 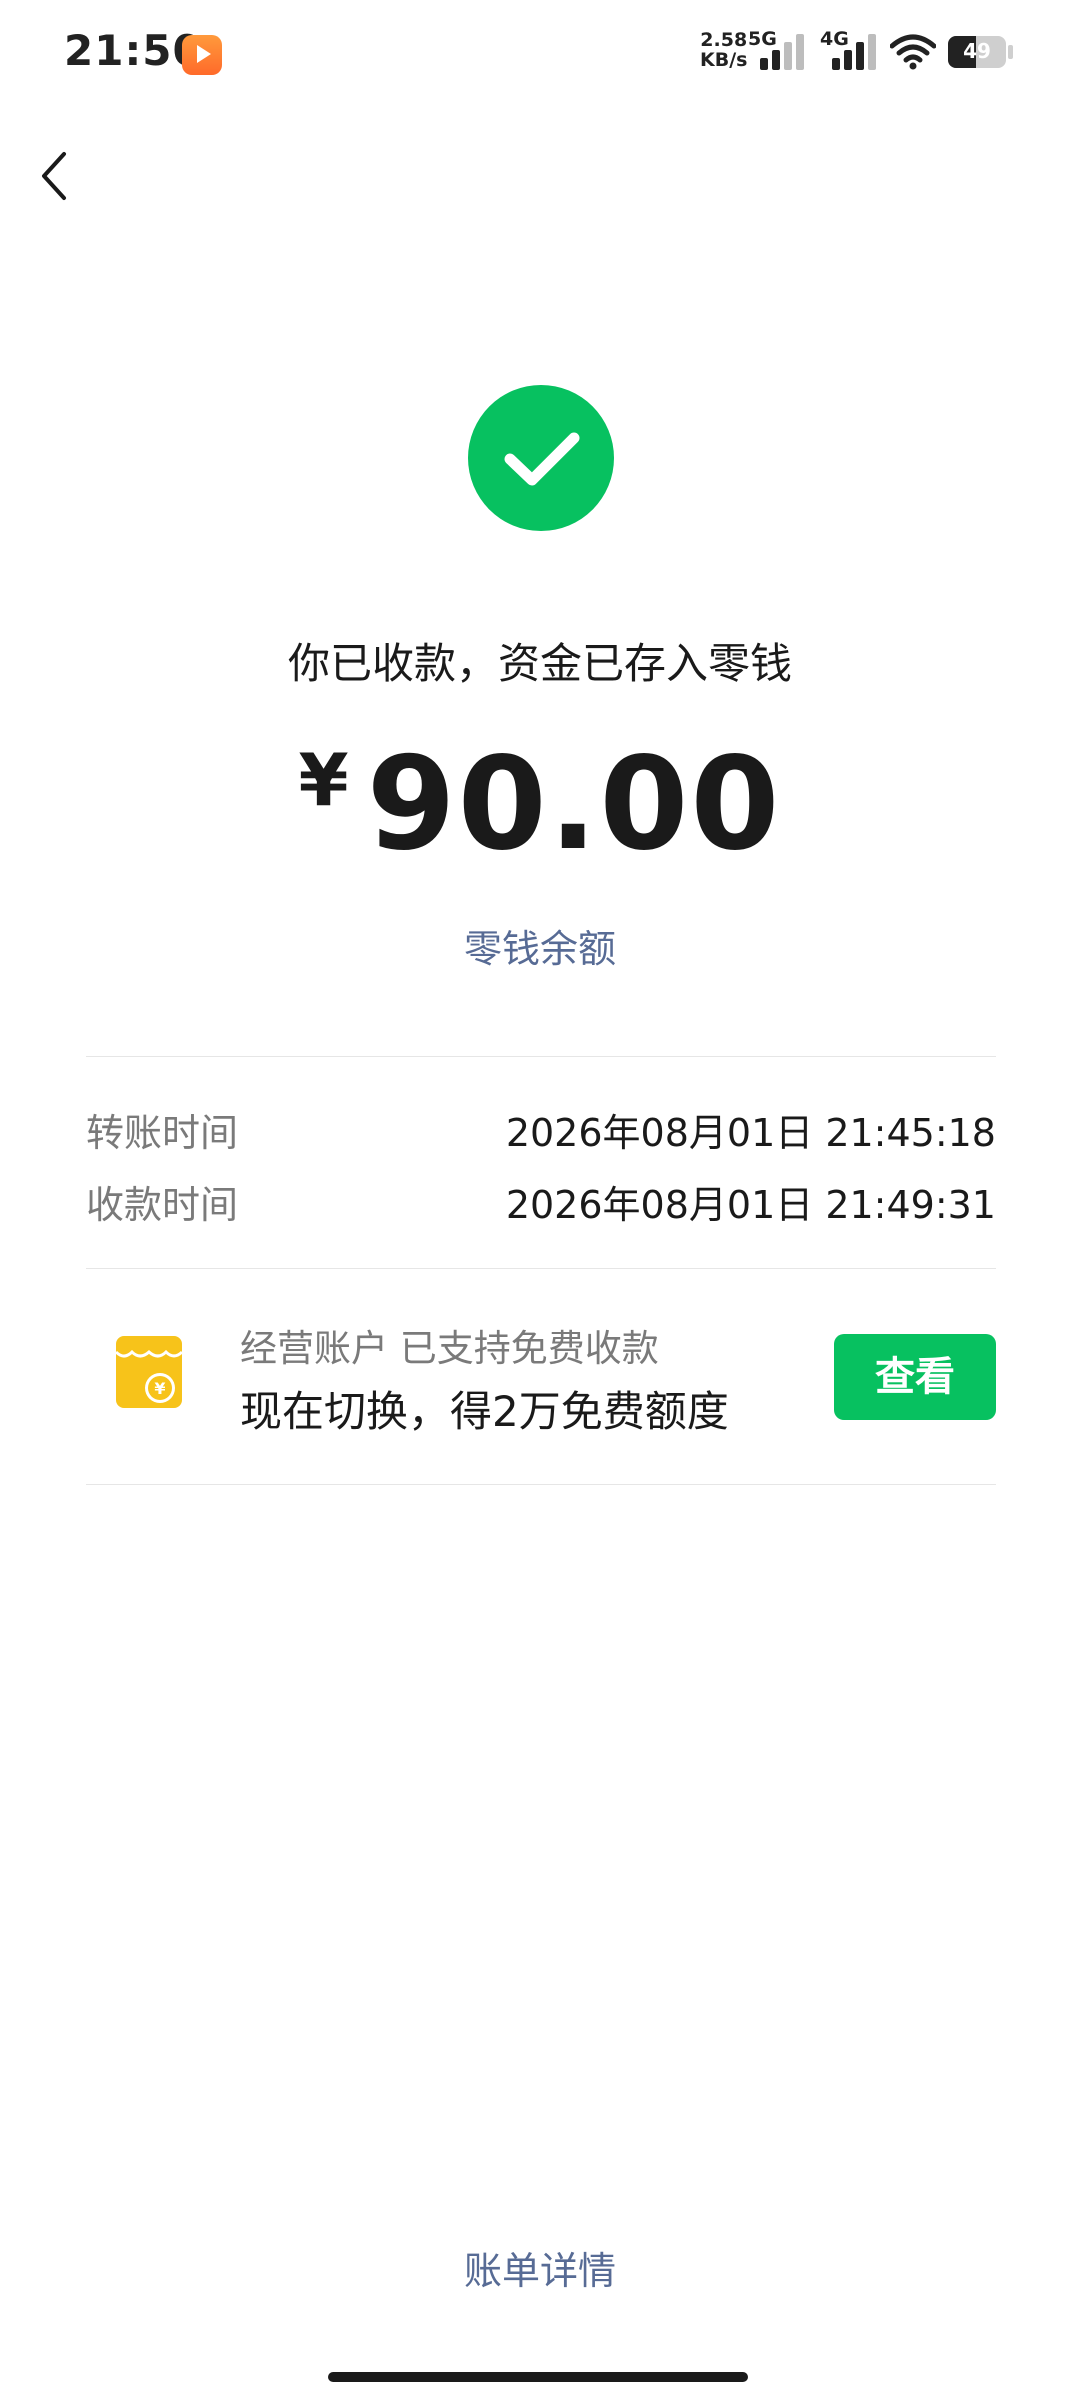 What do you see at coordinates (540, 945) in the screenshot?
I see `change-balance-link: 零钱余额` at bounding box center [540, 945].